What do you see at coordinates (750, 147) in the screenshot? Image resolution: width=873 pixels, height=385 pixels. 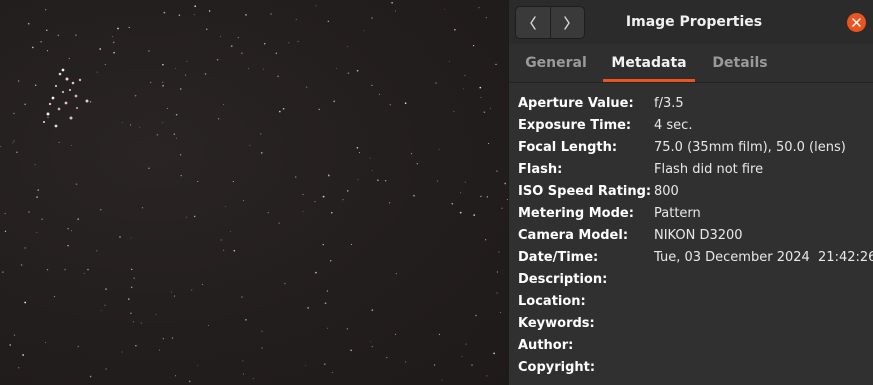 I see `metadata-value: 75.0 (35mm film), 50.0 (lens)` at bounding box center [750, 147].